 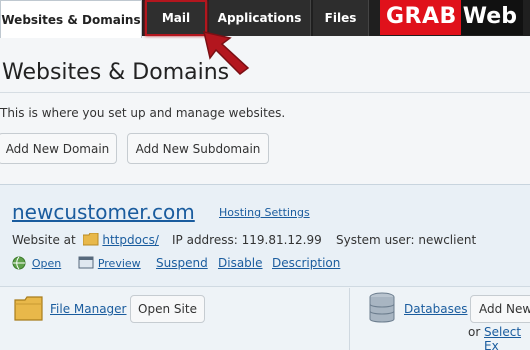 What do you see at coordinates (281, 240) in the screenshot?
I see `ip-value: 119.81.12.99` at bounding box center [281, 240].